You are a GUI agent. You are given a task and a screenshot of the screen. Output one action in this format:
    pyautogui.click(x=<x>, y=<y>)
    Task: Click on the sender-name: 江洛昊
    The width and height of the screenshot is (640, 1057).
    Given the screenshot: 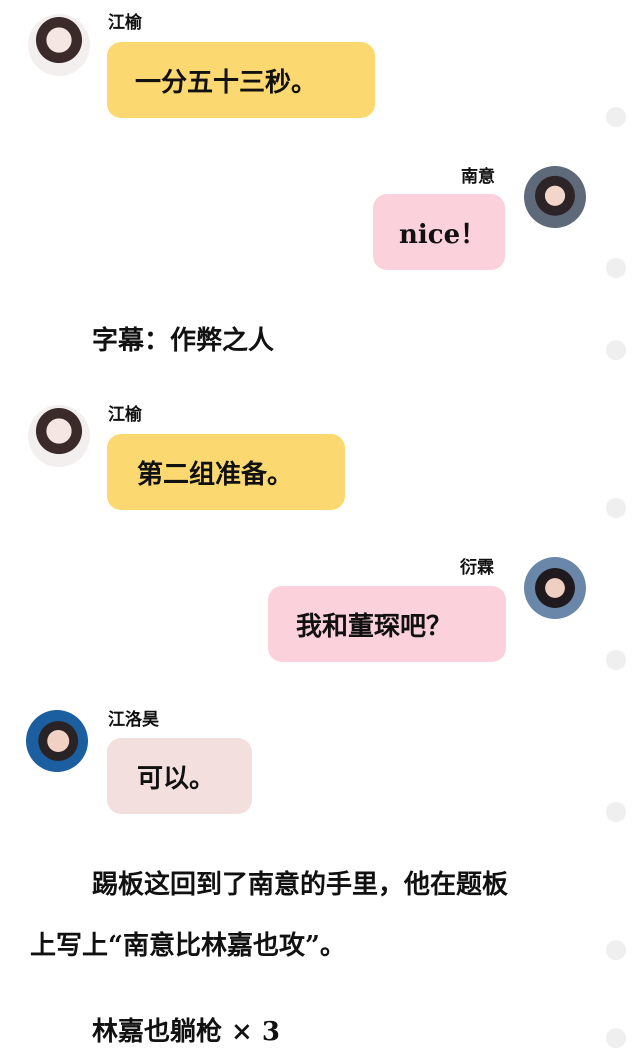 What is the action you would take?
    pyautogui.click(x=133, y=720)
    